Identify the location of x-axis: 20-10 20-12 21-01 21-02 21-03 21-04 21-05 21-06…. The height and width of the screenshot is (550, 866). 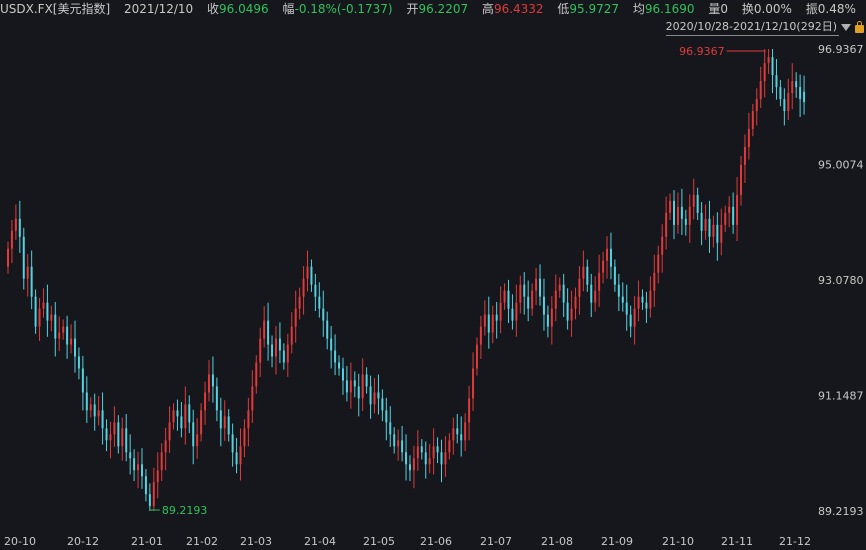
(407, 541).